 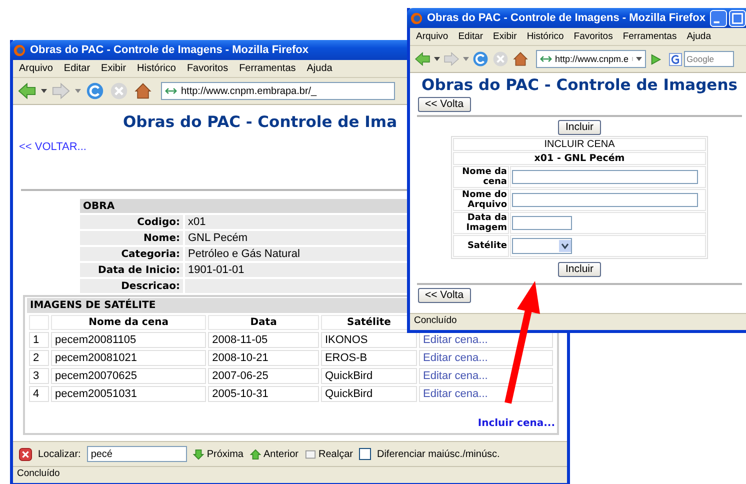 I want to click on row-number: 1, so click(x=39, y=340).